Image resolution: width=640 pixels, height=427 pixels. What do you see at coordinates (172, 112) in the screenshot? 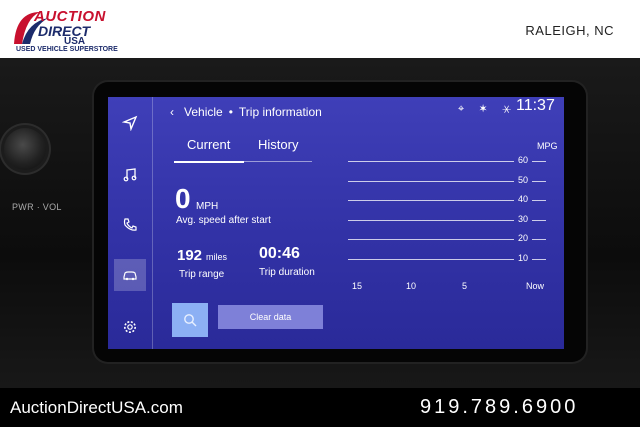
I see `back-button: ‹` at bounding box center [172, 112].